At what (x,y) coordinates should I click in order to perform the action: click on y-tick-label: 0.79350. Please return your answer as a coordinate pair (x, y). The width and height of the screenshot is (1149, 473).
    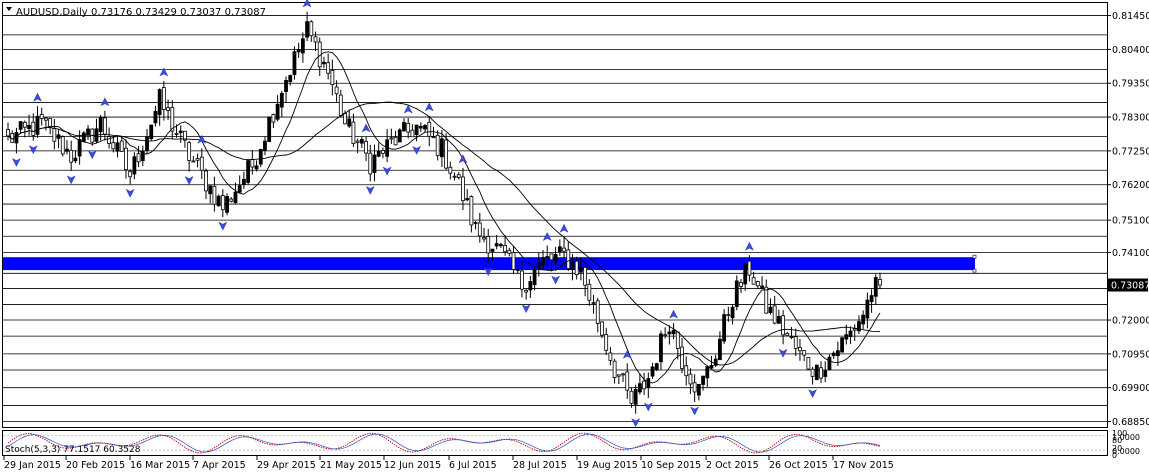
    Looking at the image, I should click on (1130, 84).